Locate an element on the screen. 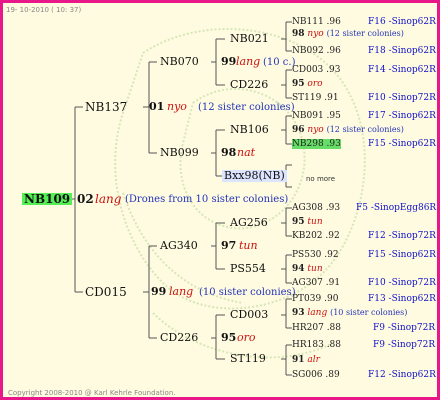 This screenshot has height=400, width=440. gen2-b-num: 98 is located at coordinates (229, 152).